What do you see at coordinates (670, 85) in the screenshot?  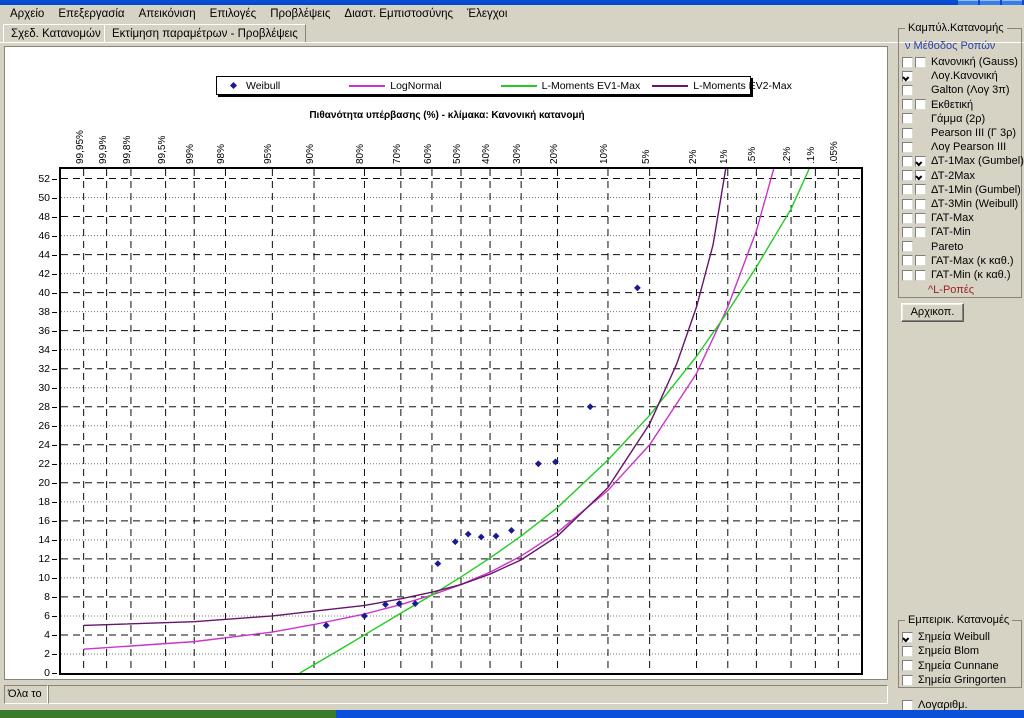 I see `line-marker-icon` at bounding box center [670, 85].